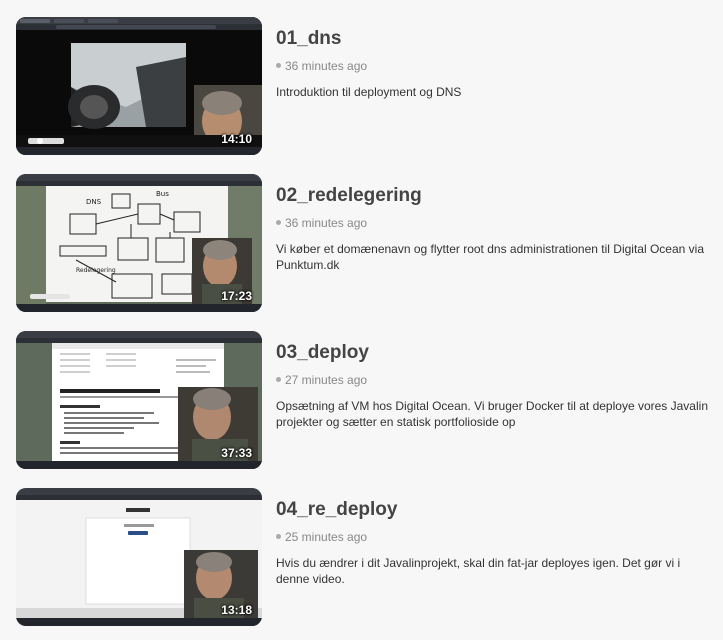 This screenshot has height=640, width=723. I want to click on svg-text: Bus, so click(162, 194).